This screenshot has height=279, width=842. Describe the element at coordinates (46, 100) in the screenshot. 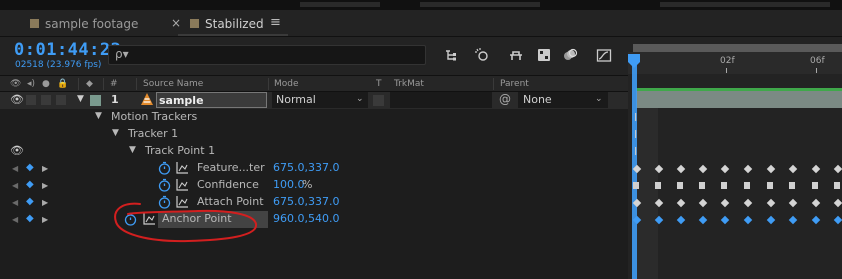

I see `solo-toggle` at that location.